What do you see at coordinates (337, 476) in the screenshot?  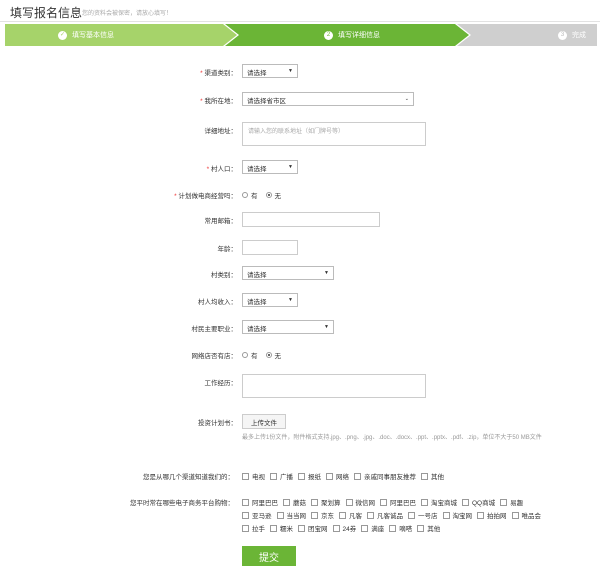 I see `checkbox-internet: 网络` at bounding box center [337, 476].